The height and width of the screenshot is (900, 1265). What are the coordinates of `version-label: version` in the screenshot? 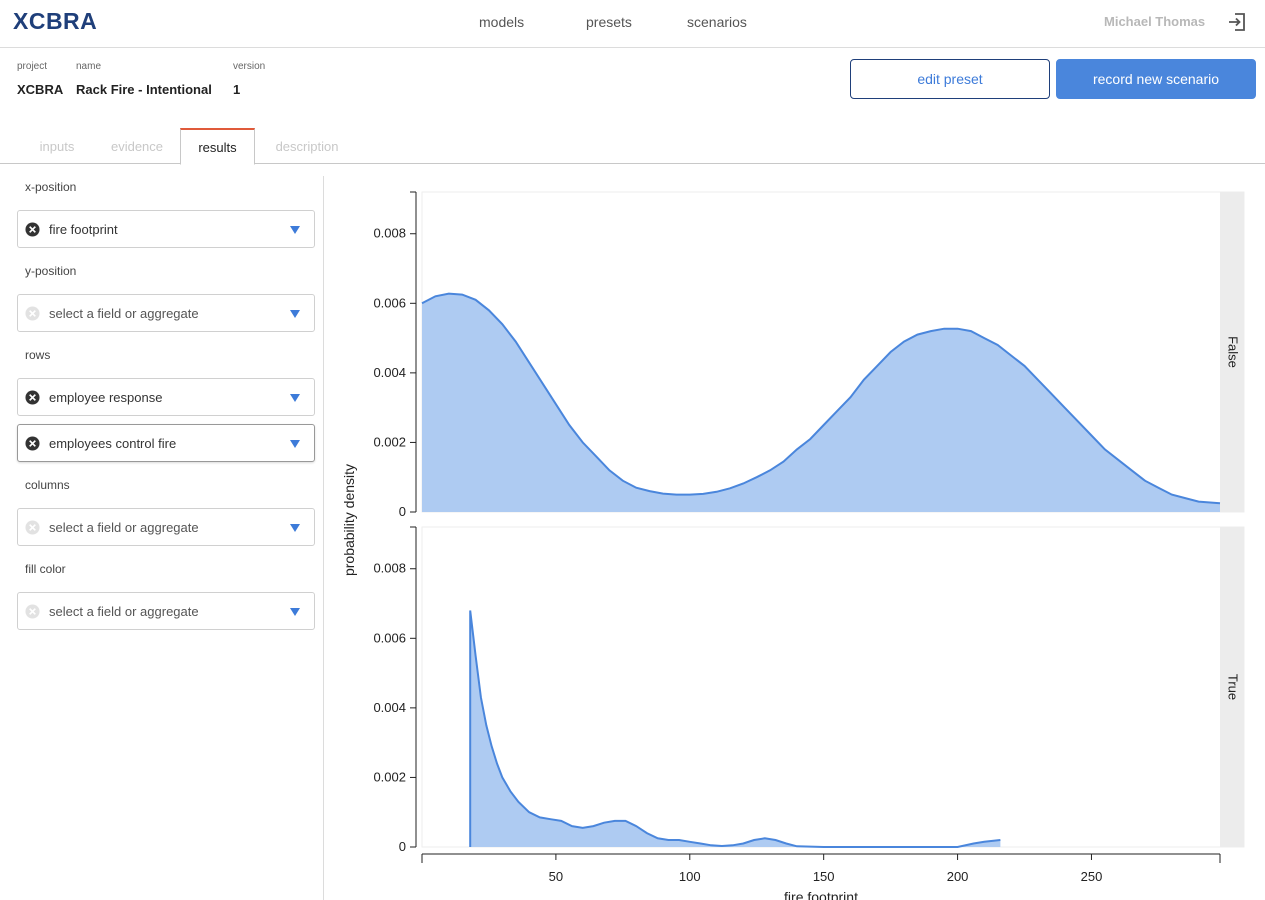 It's located at (249, 66).